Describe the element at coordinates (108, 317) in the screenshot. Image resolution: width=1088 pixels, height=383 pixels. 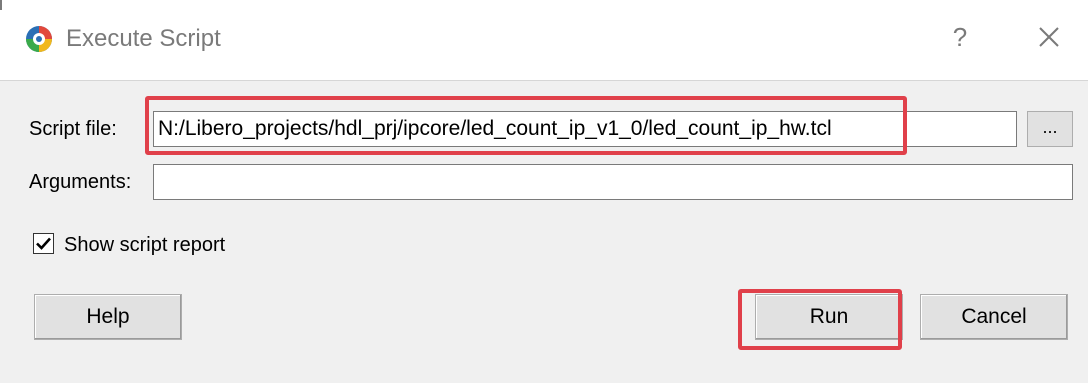
I see `help-button: Help` at that location.